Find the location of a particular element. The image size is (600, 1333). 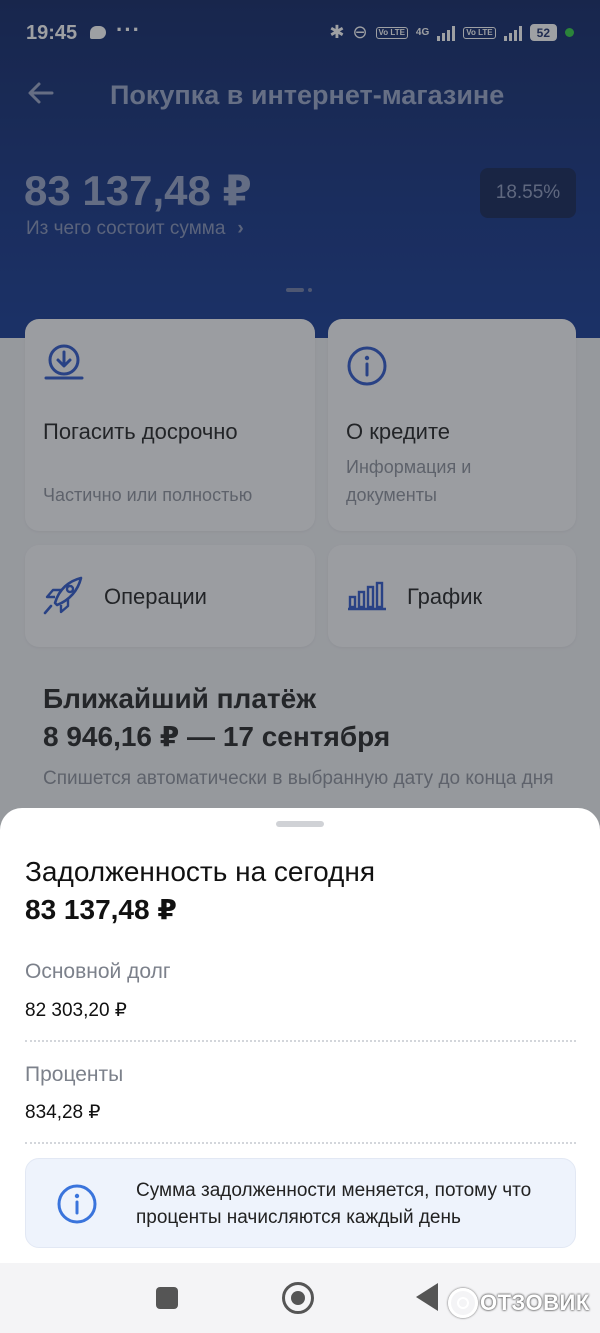

watermark-logo: ОТЗОВИК is located at coordinates (519, 1303).